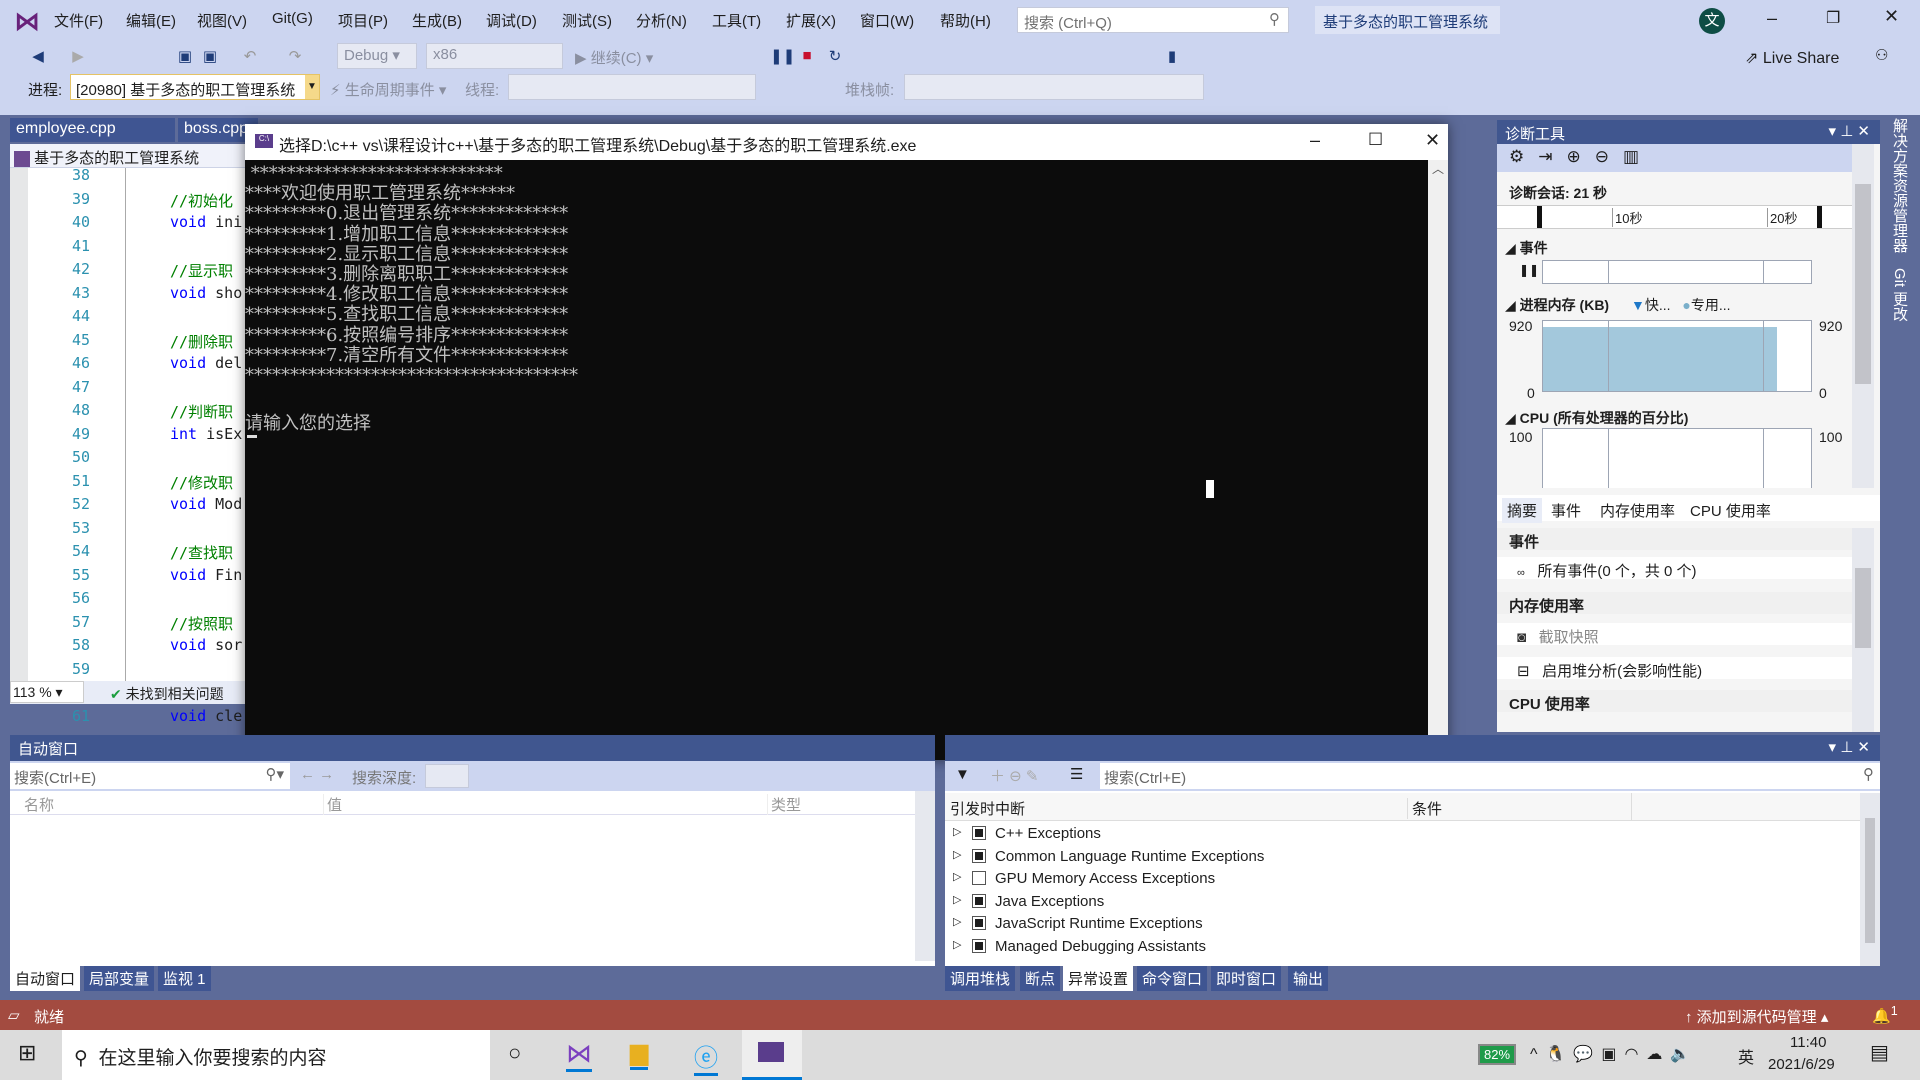  Describe the element at coordinates (1172, 978) in the screenshot. I see `exceptions-tab: 命令窗口` at that location.